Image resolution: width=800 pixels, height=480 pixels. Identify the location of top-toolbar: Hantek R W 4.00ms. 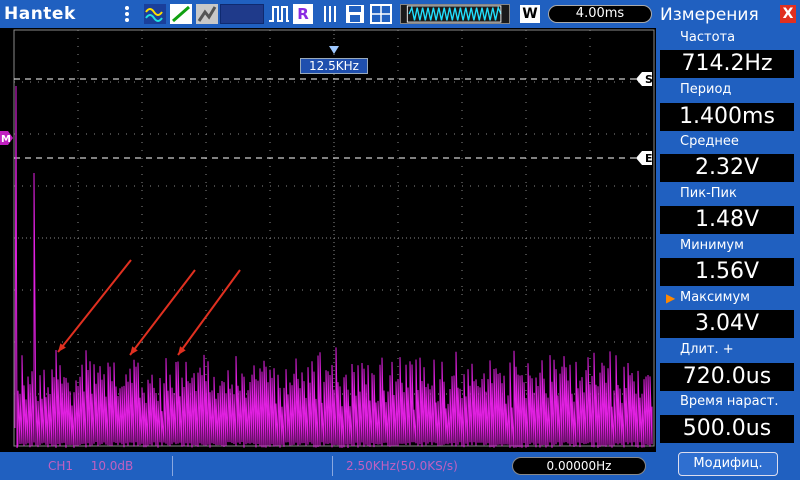
(328, 14).